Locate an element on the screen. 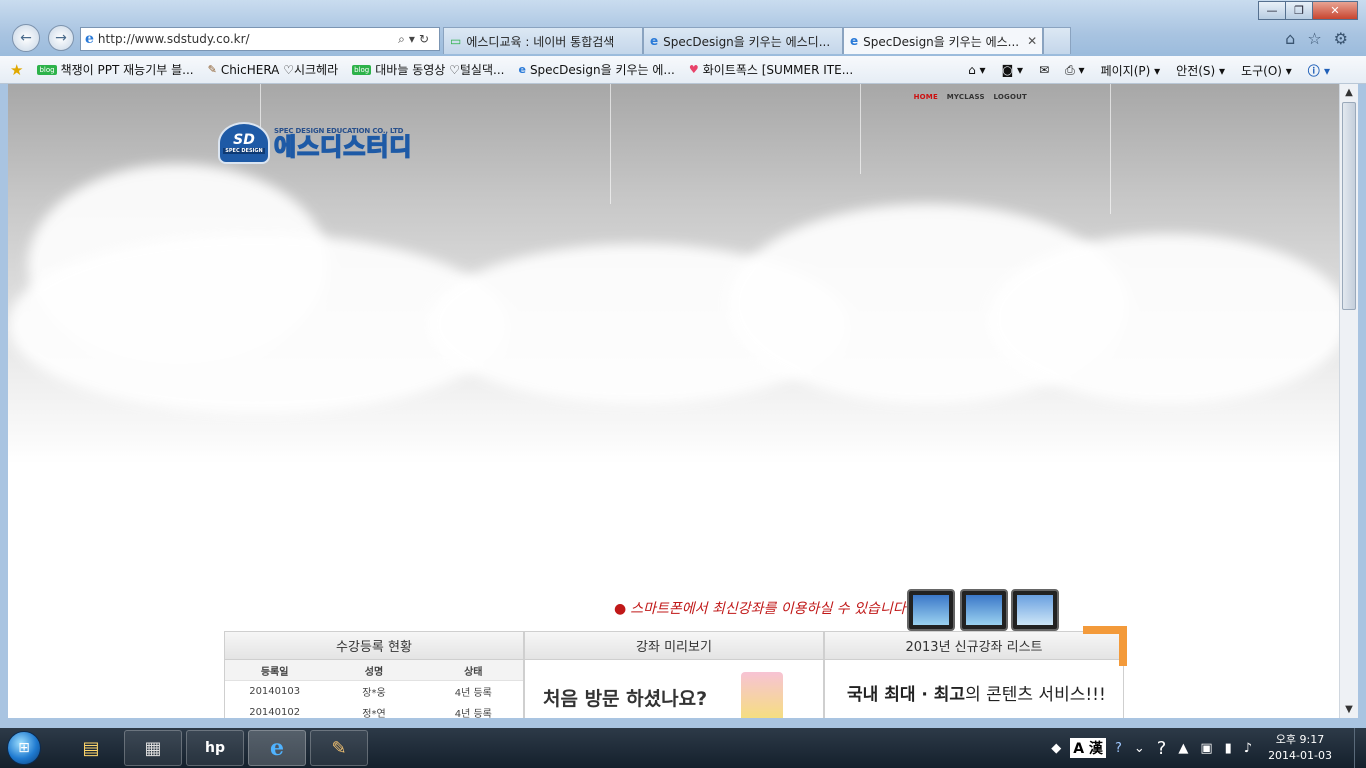 This screenshot has height=768, width=1366. scroll-up-icon: ▲ is located at coordinates (1349, 92).